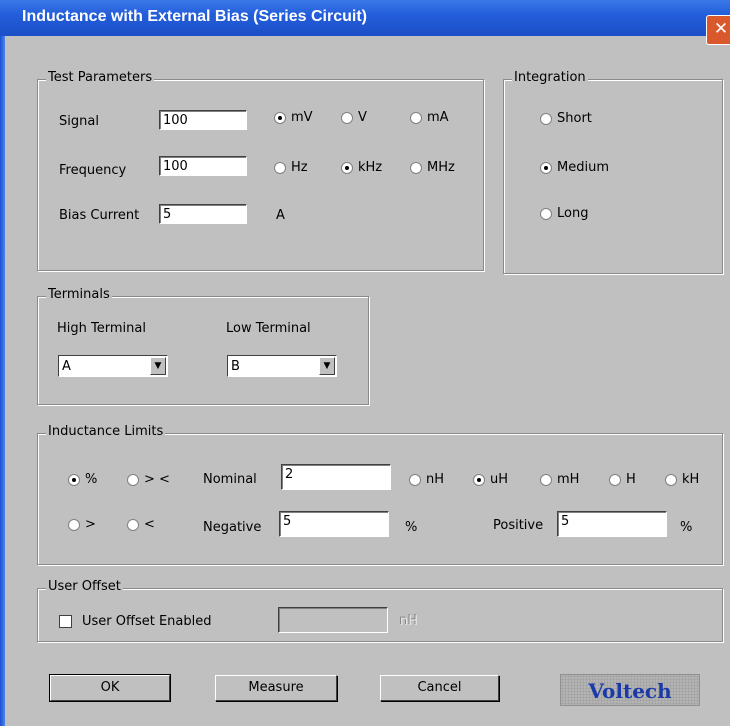  I want to click on nominal-label: Nominal, so click(230, 479).